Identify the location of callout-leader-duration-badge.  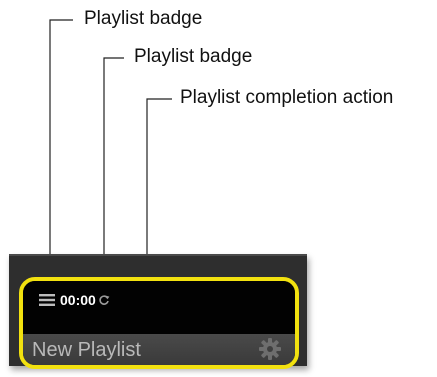
(113, 163).